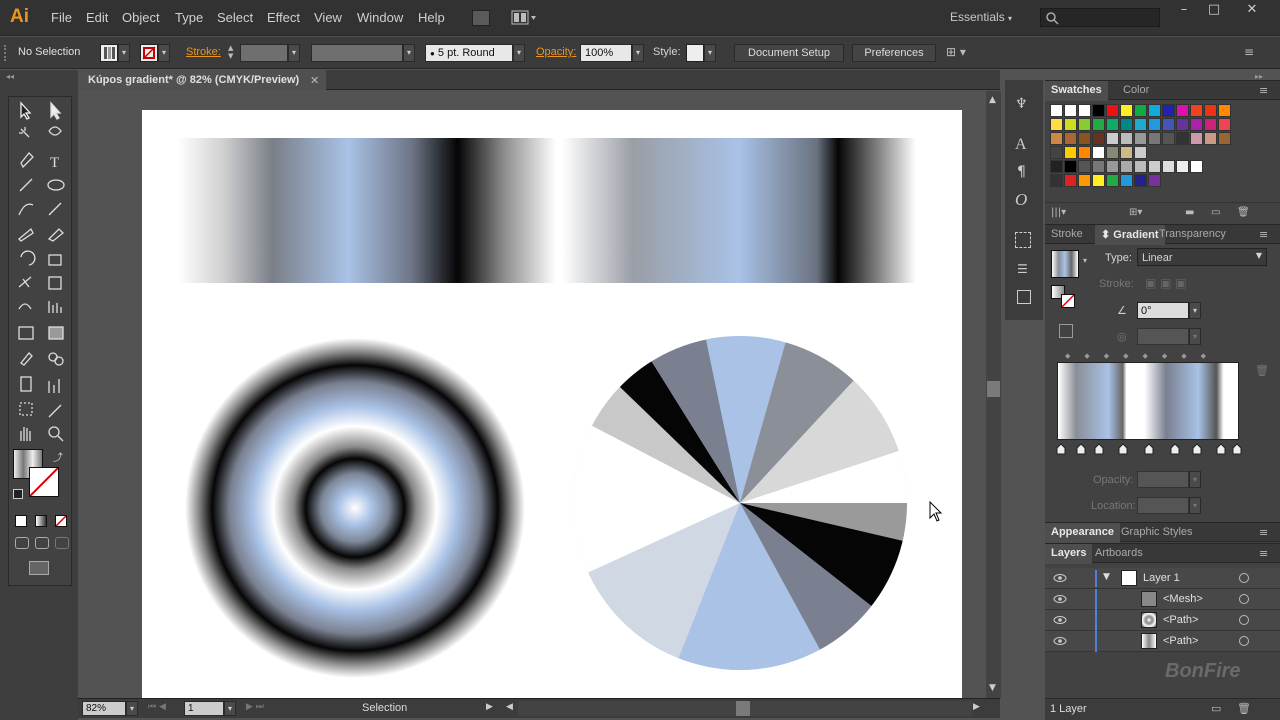 The image size is (1280, 720). What do you see at coordinates (1136, 91) in the screenshot?
I see `tab-color: Color` at bounding box center [1136, 91].